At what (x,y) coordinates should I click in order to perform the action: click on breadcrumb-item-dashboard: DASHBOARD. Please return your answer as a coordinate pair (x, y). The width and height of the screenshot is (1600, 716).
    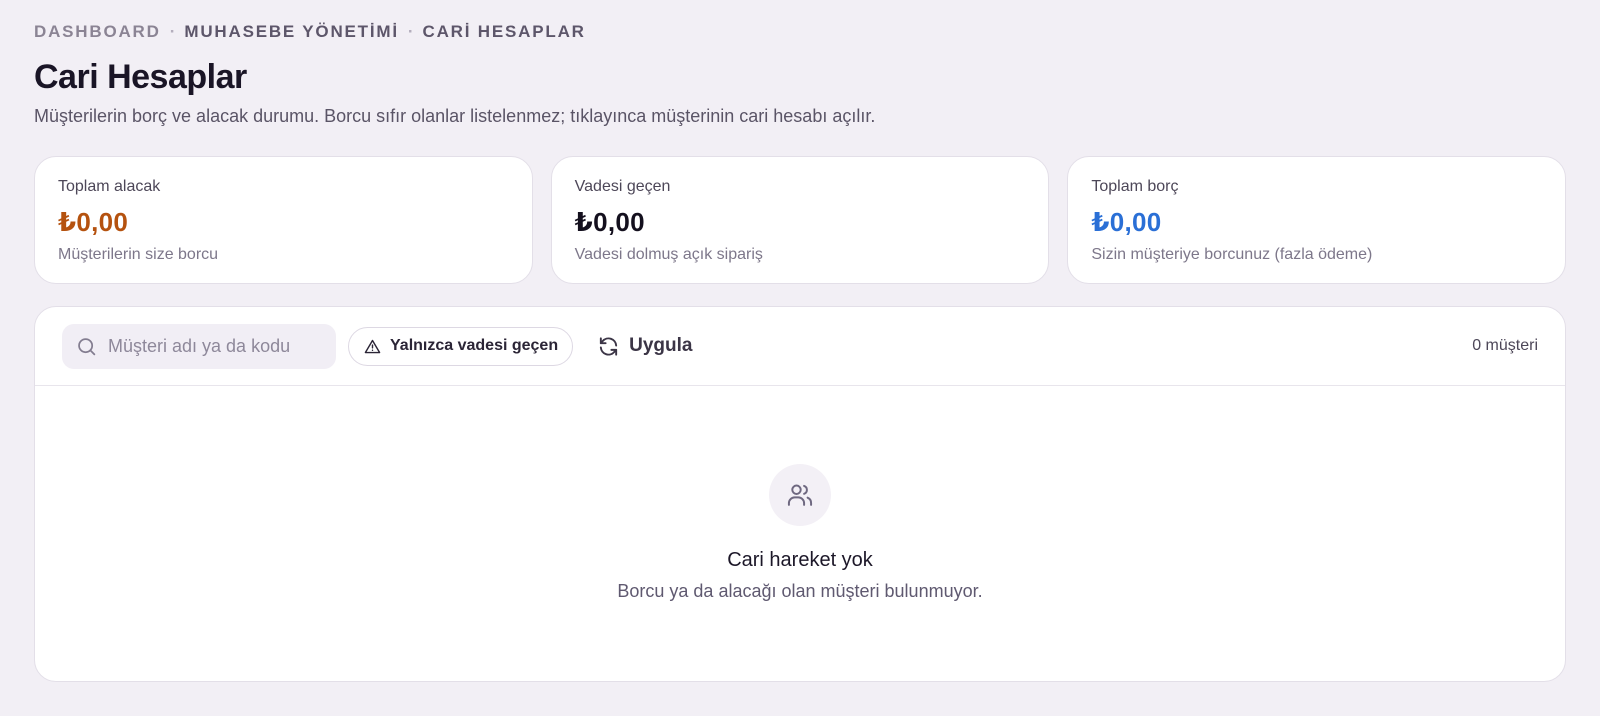
    Looking at the image, I should click on (97, 32).